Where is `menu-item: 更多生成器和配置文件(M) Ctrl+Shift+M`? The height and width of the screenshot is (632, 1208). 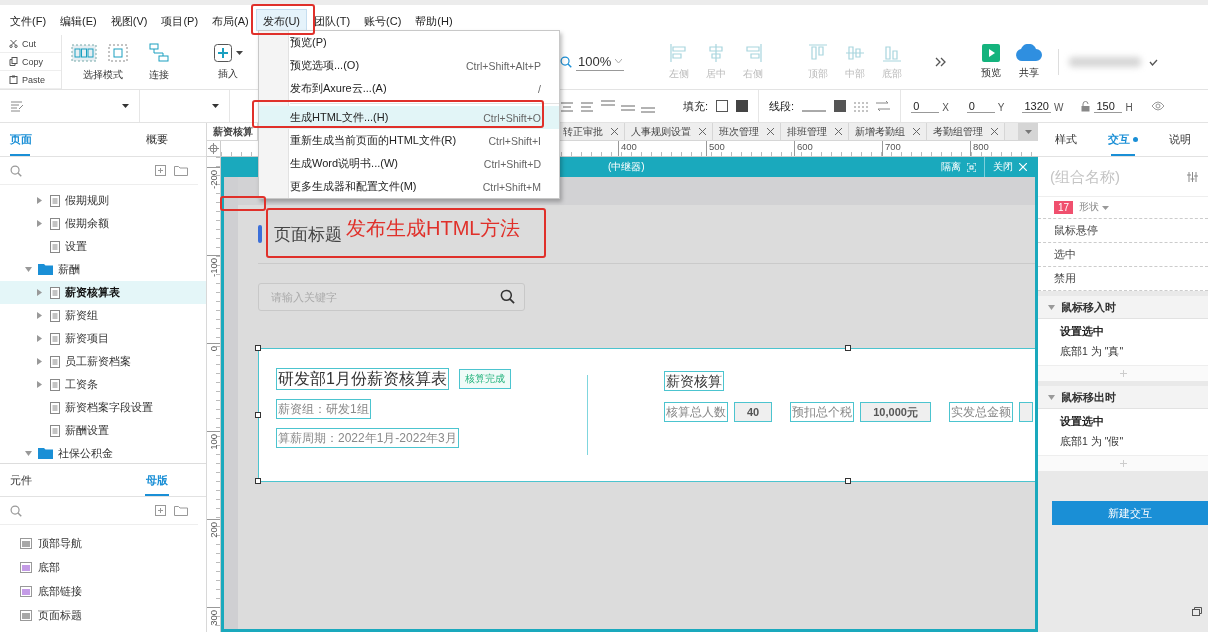 menu-item: 更多生成器和配置文件(M) Ctrl+Shift+M is located at coordinates (409, 186).